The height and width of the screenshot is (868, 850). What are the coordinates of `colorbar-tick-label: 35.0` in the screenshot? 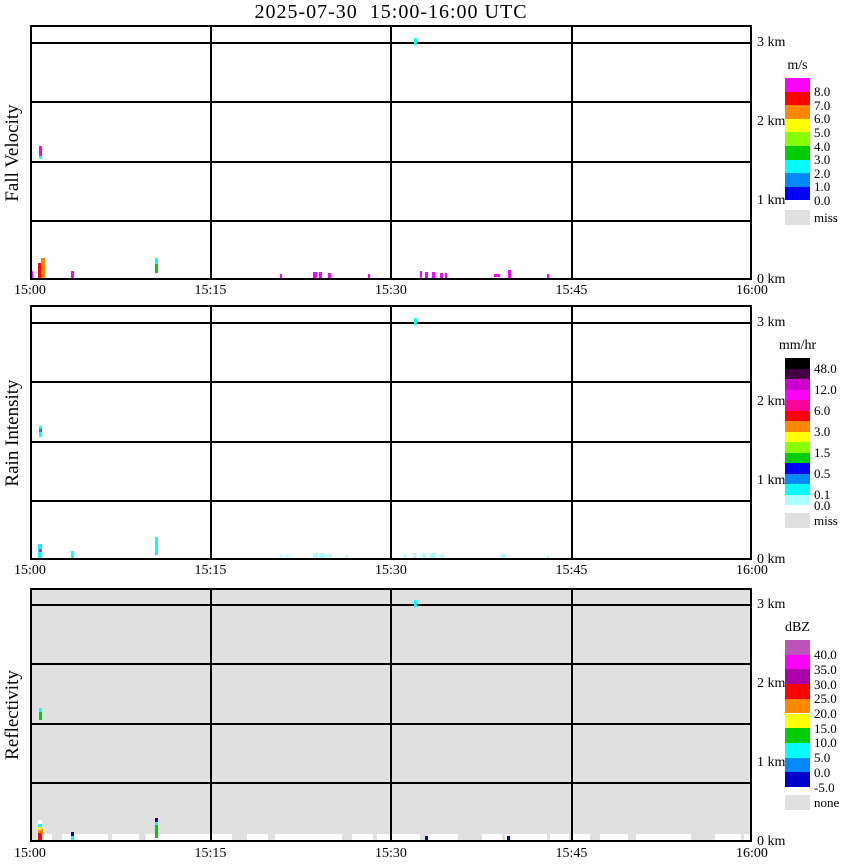 It's located at (825, 669).